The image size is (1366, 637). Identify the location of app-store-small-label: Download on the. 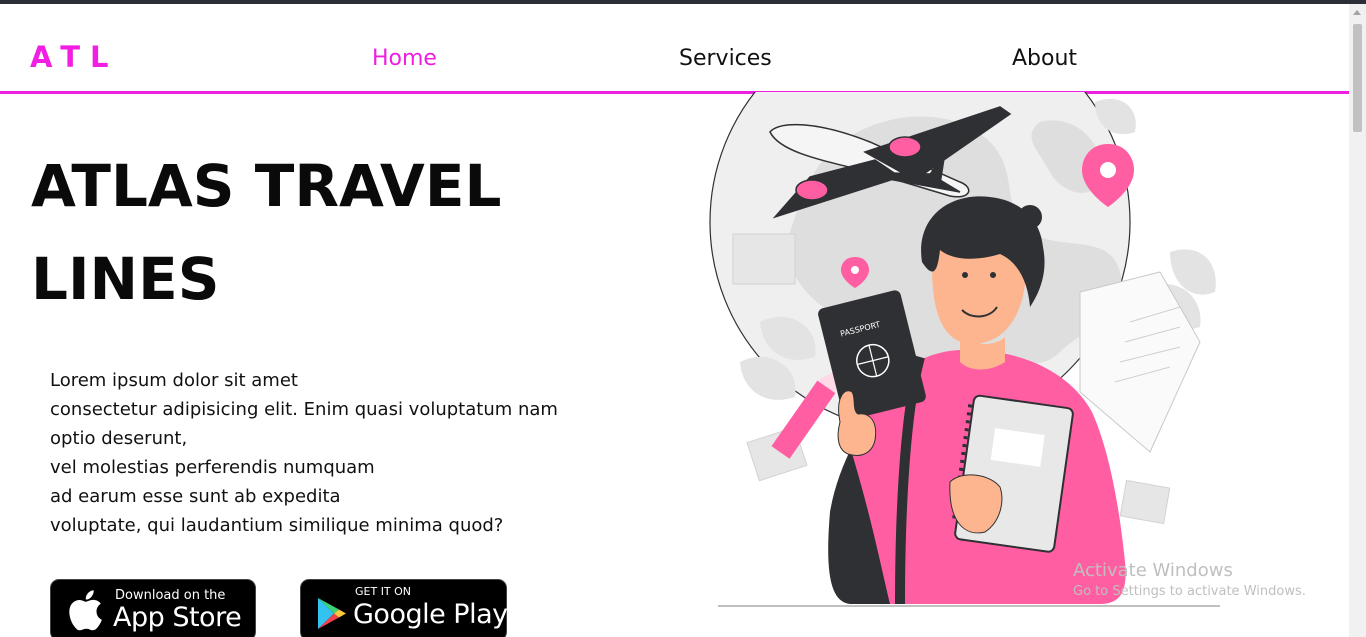
(170, 595).